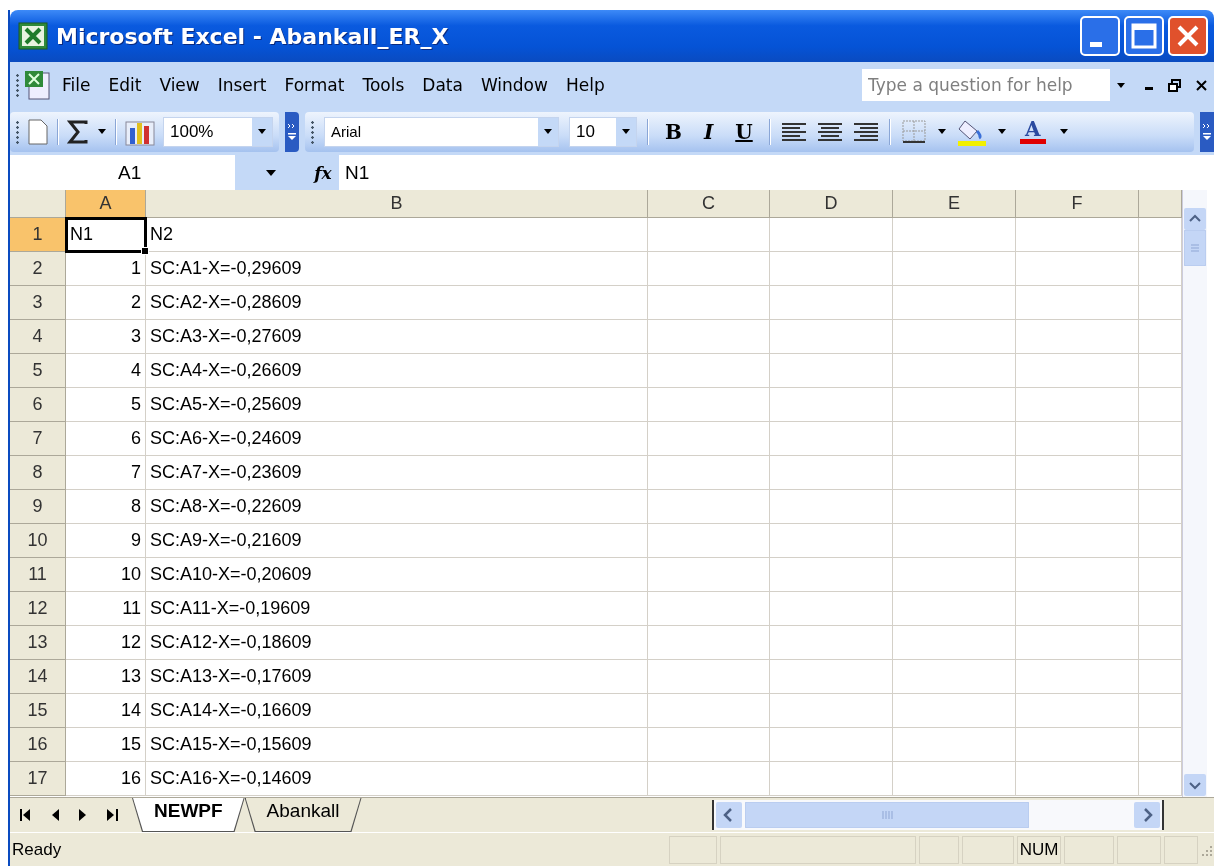 This screenshot has width=1214, height=866. What do you see at coordinates (55, 815) in the screenshot?
I see `previous-sheet-icon` at bounding box center [55, 815].